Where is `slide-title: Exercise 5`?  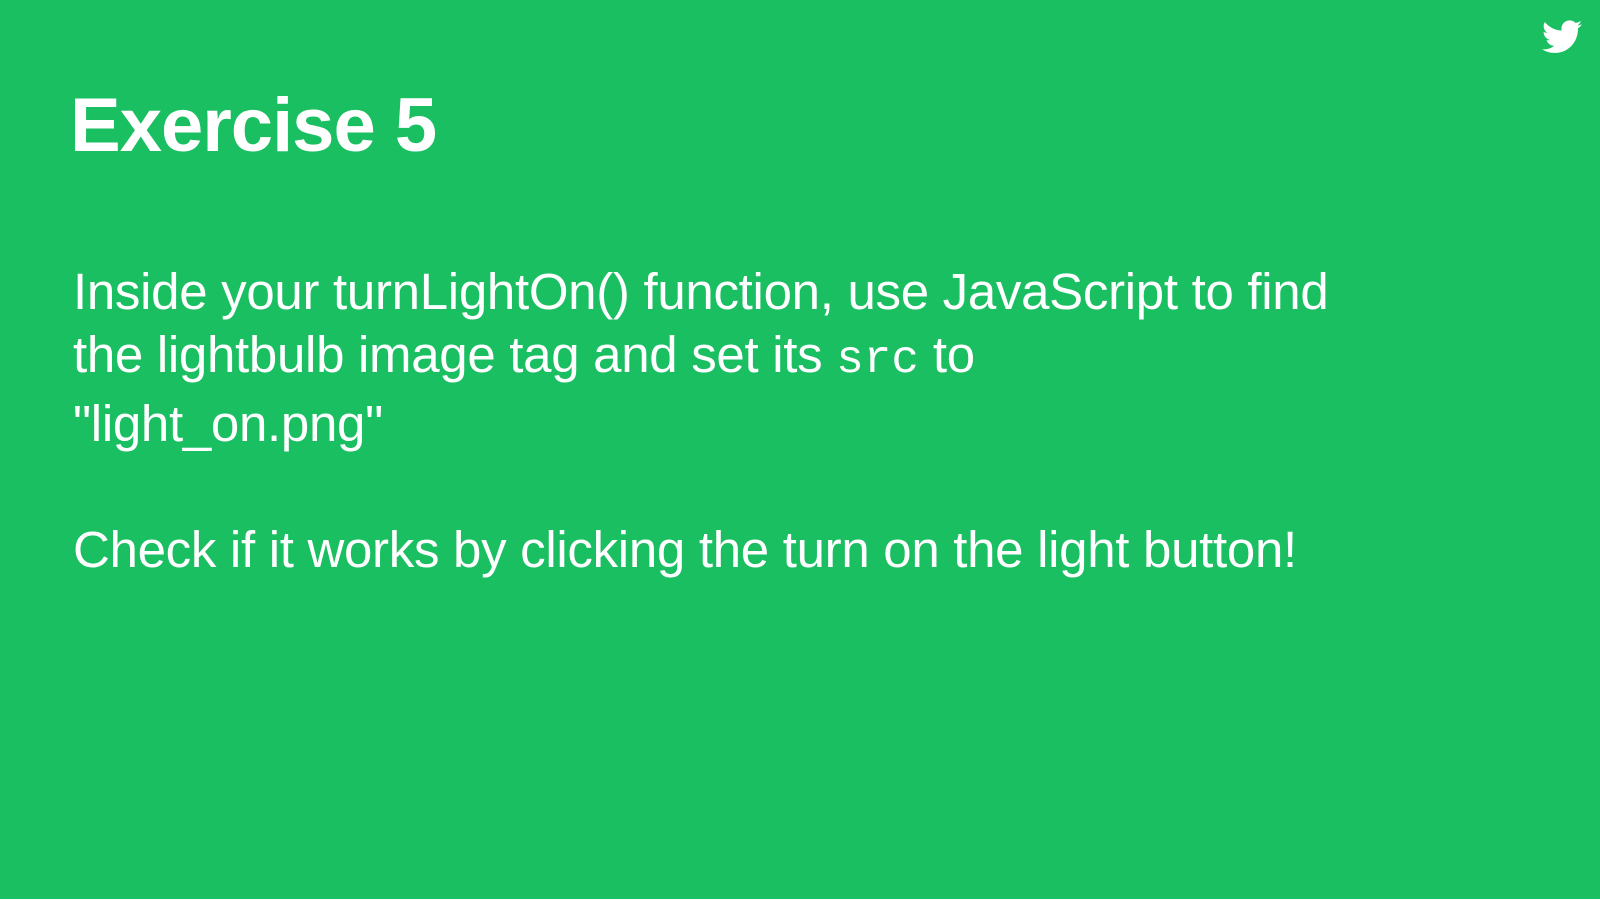 slide-title: Exercise 5 is located at coordinates (253, 125).